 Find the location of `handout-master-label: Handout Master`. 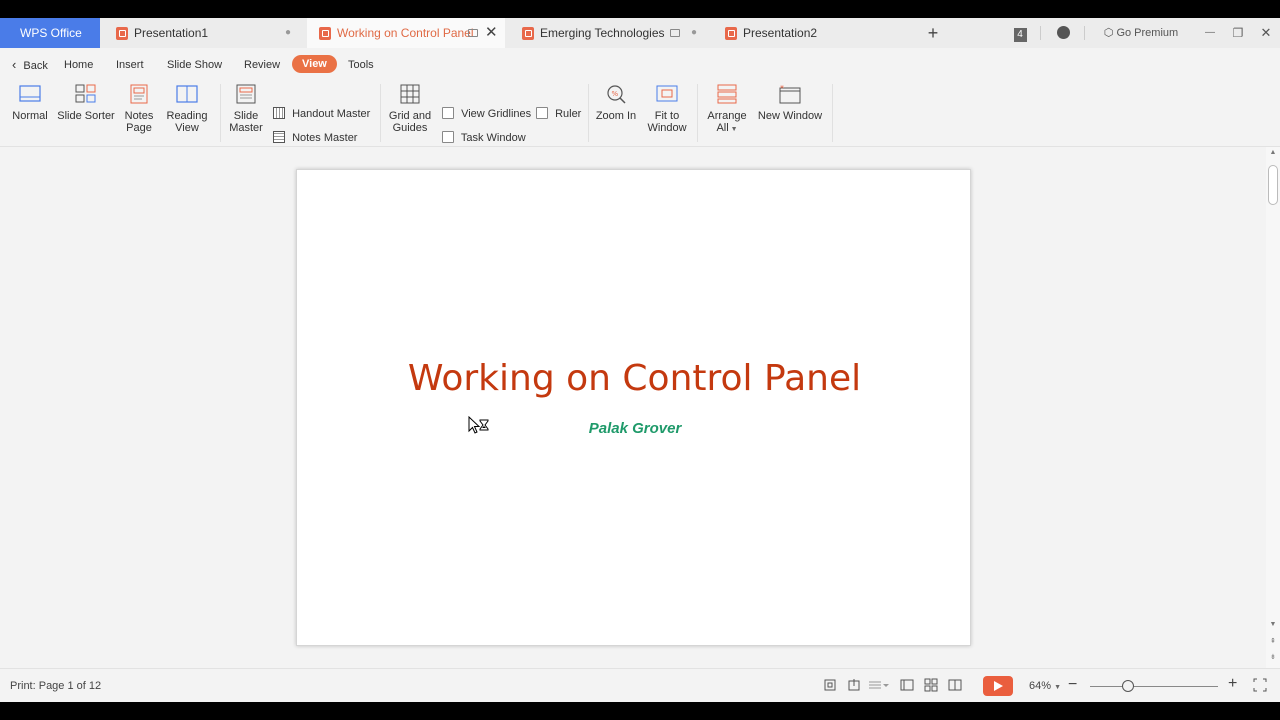

handout-master-label: Handout Master is located at coordinates (331, 114).